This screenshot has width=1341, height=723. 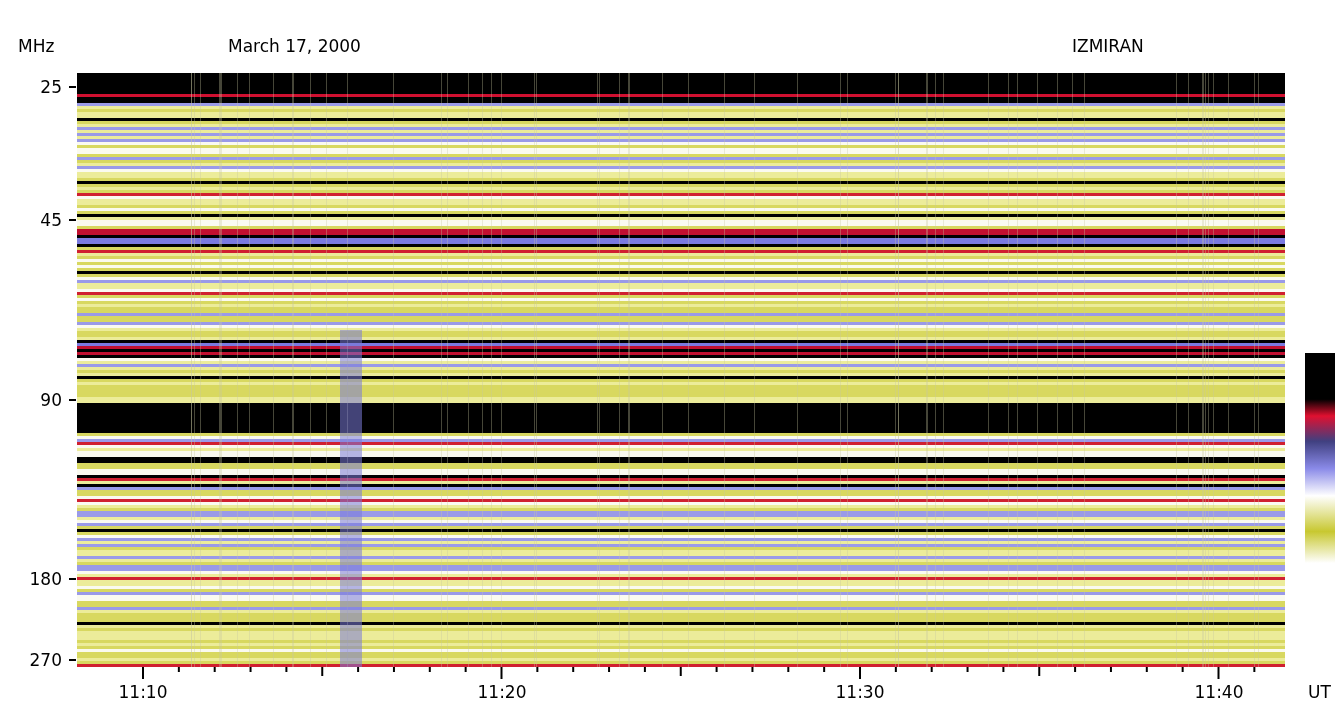 I want to click on time-label: 11:40, so click(x=1219, y=692).